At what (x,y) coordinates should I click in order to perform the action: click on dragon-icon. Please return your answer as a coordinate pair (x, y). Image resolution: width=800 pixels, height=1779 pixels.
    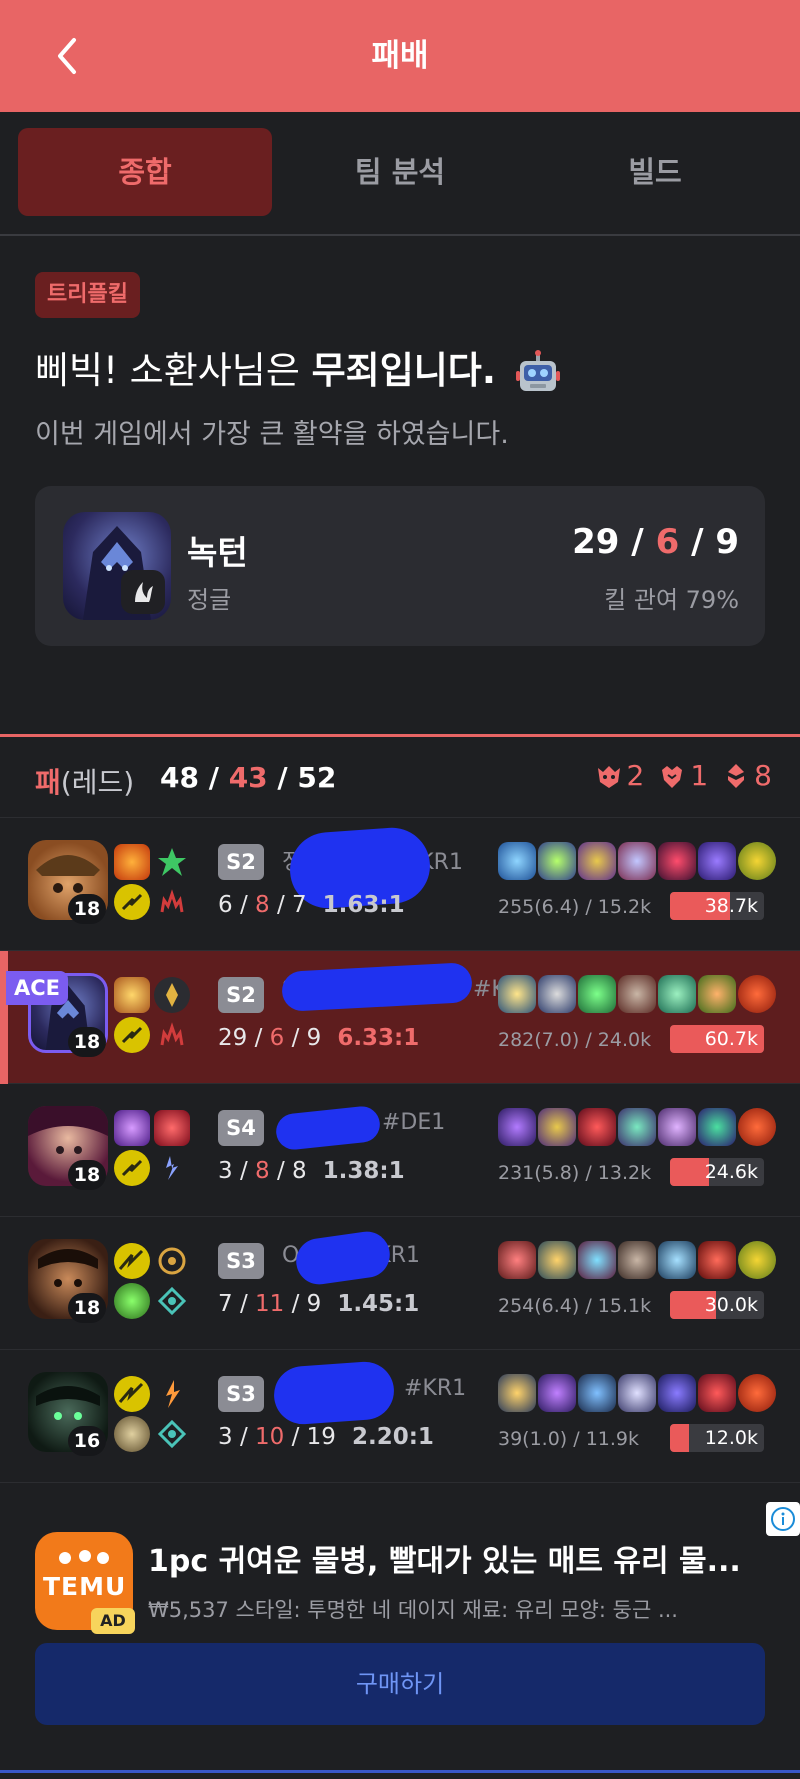
    Looking at the image, I should click on (672, 776).